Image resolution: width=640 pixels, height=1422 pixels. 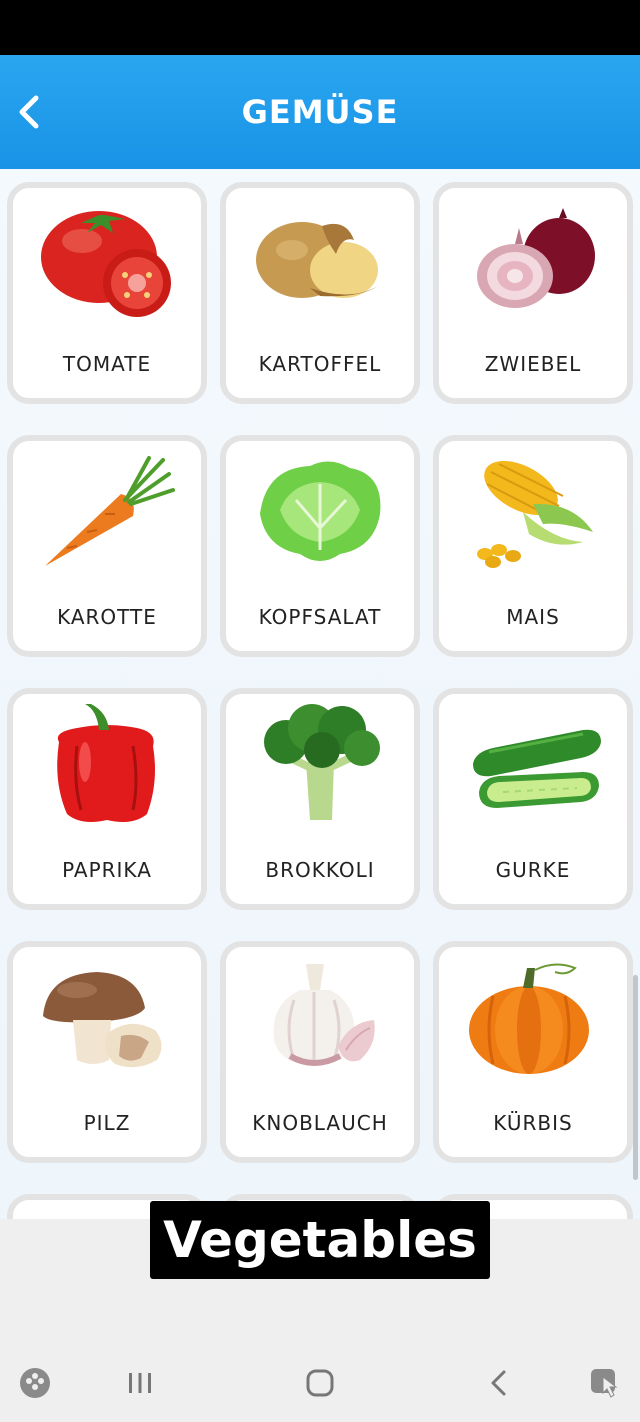 I want to click on mushroom-image, so click(x=107, y=1020).